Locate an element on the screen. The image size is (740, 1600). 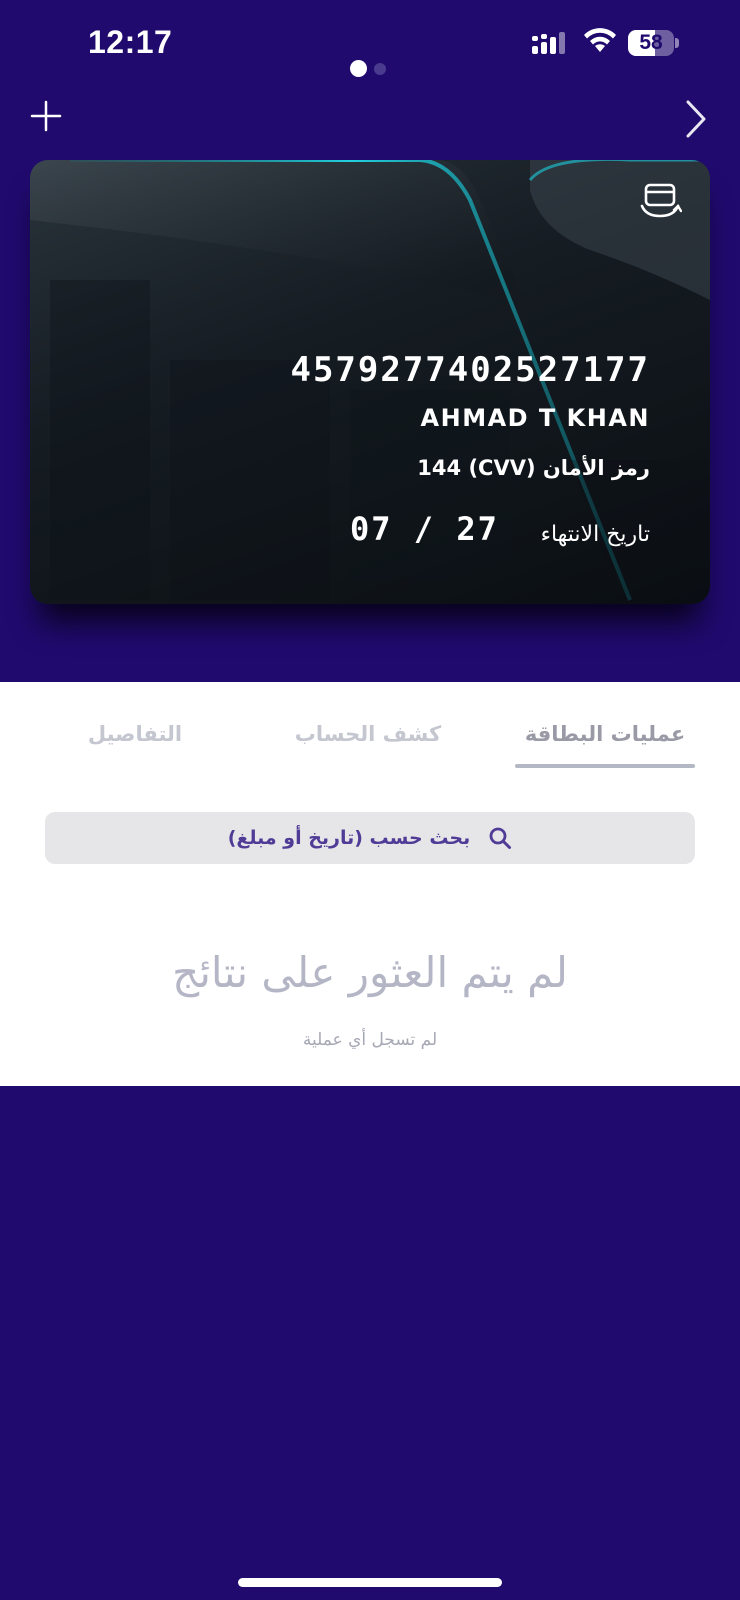
search-icon is located at coordinates (500, 838).